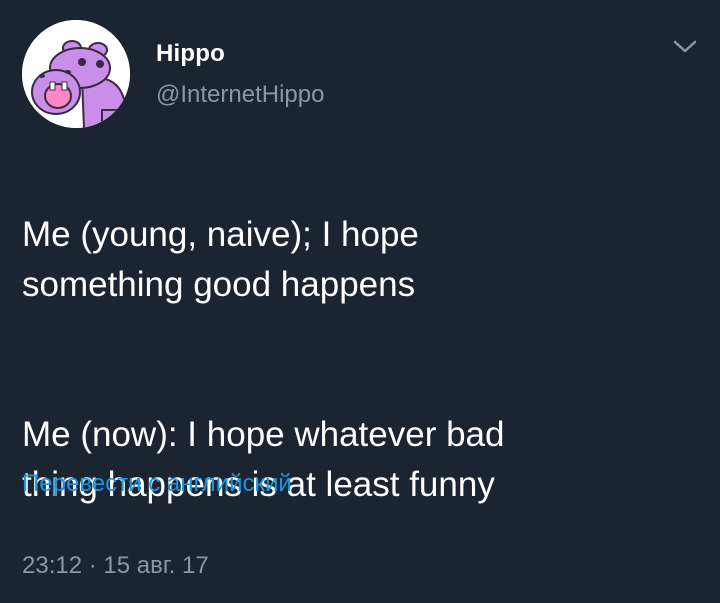  What do you see at coordinates (115, 566) in the screenshot?
I see `tweet-timestamp: 23:12 · 15 авг. 17` at bounding box center [115, 566].